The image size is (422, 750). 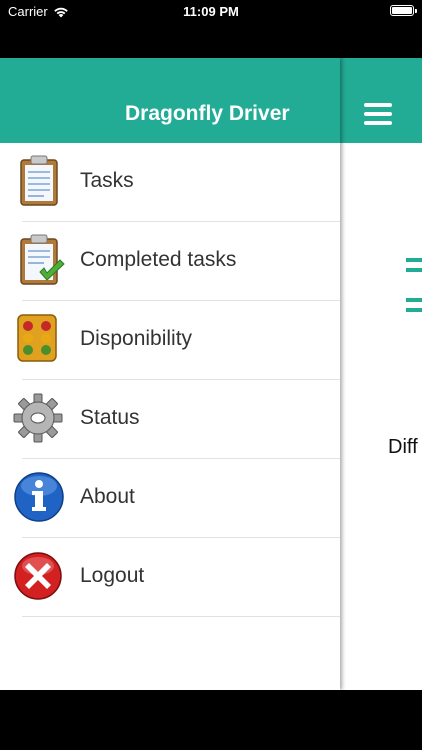 What do you see at coordinates (136, 338) in the screenshot?
I see `menu-label-disponibility: Disponibility` at bounding box center [136, 338].